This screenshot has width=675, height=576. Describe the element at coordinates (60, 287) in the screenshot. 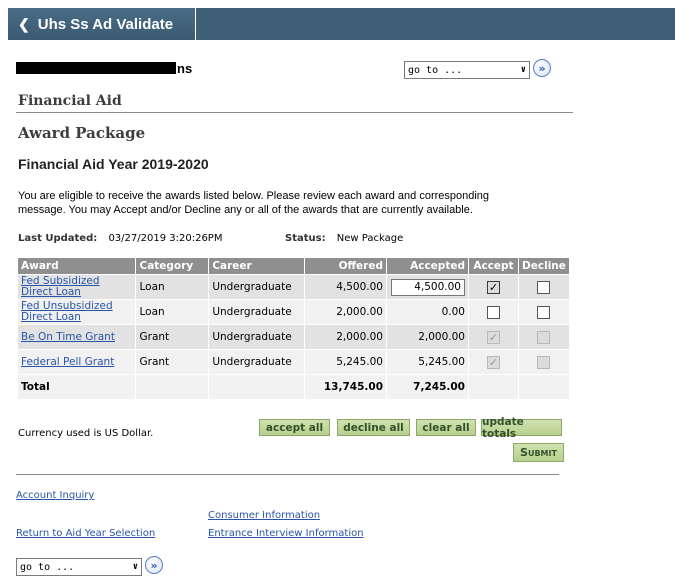

I see `award-link-fed-subsidized: Fed Subsidized Direct Loan` at that location.